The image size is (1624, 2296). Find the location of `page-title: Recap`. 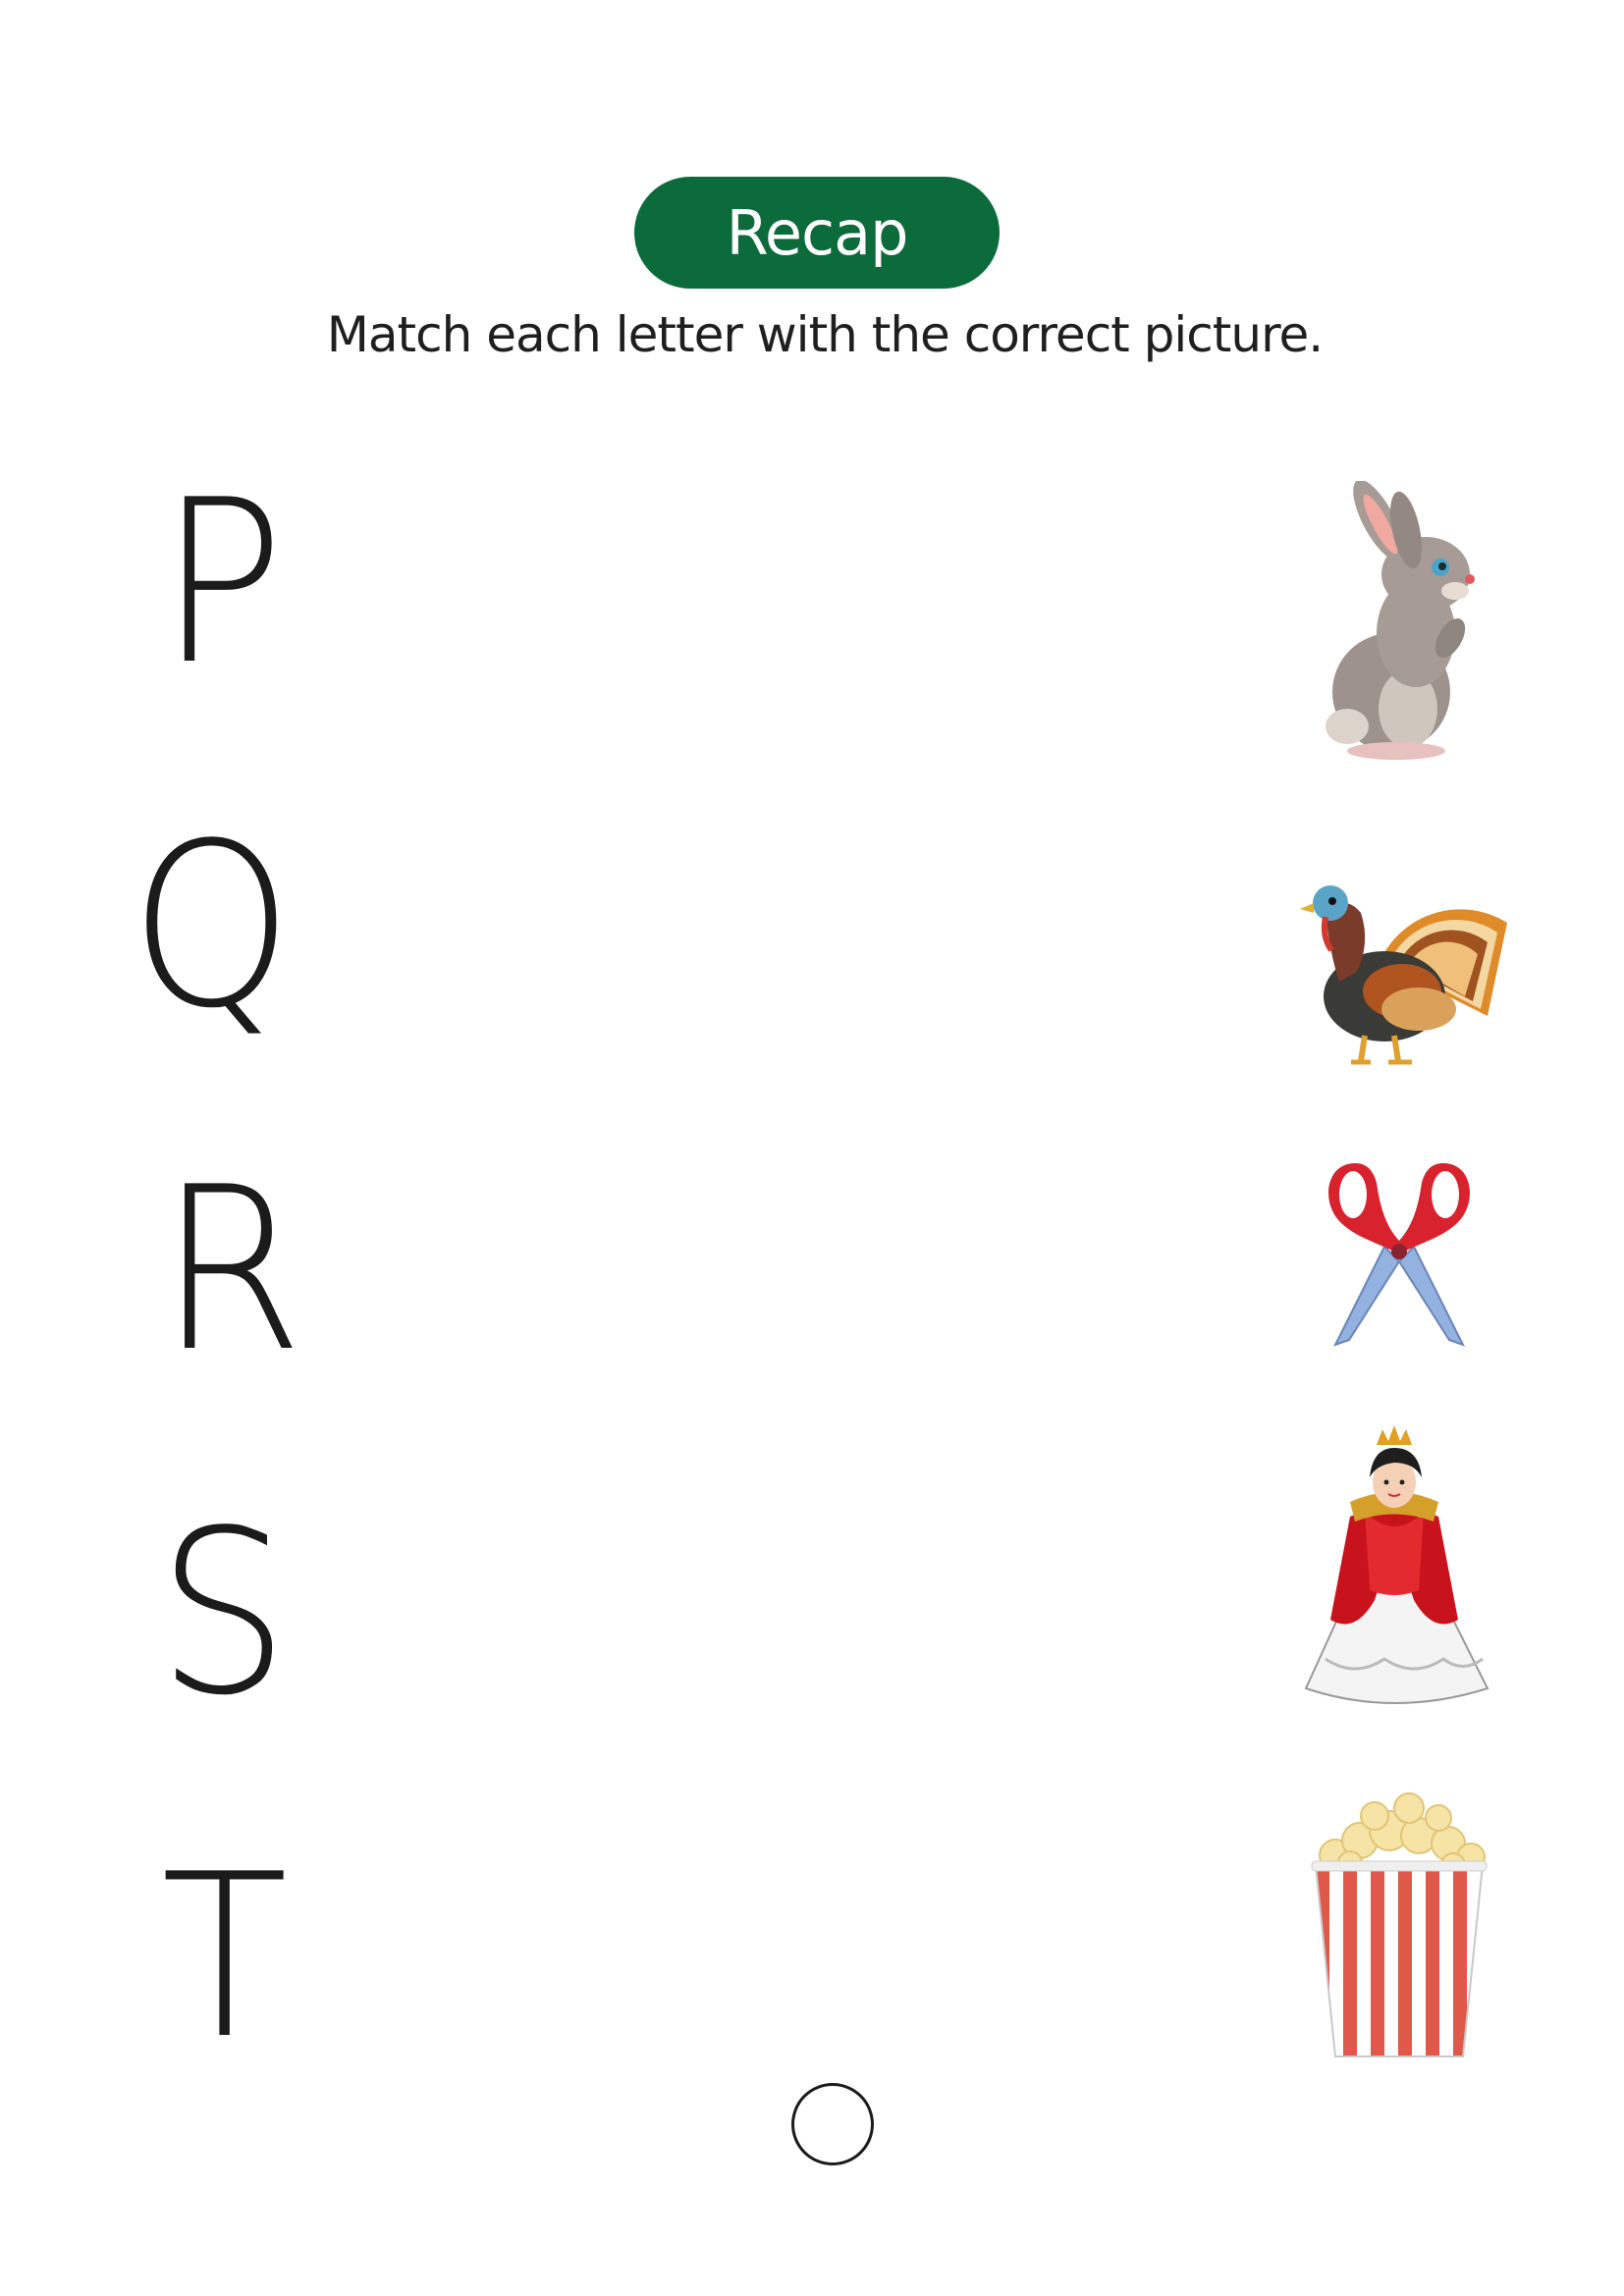

page-title: Recap is located at coordinates (817, 232).